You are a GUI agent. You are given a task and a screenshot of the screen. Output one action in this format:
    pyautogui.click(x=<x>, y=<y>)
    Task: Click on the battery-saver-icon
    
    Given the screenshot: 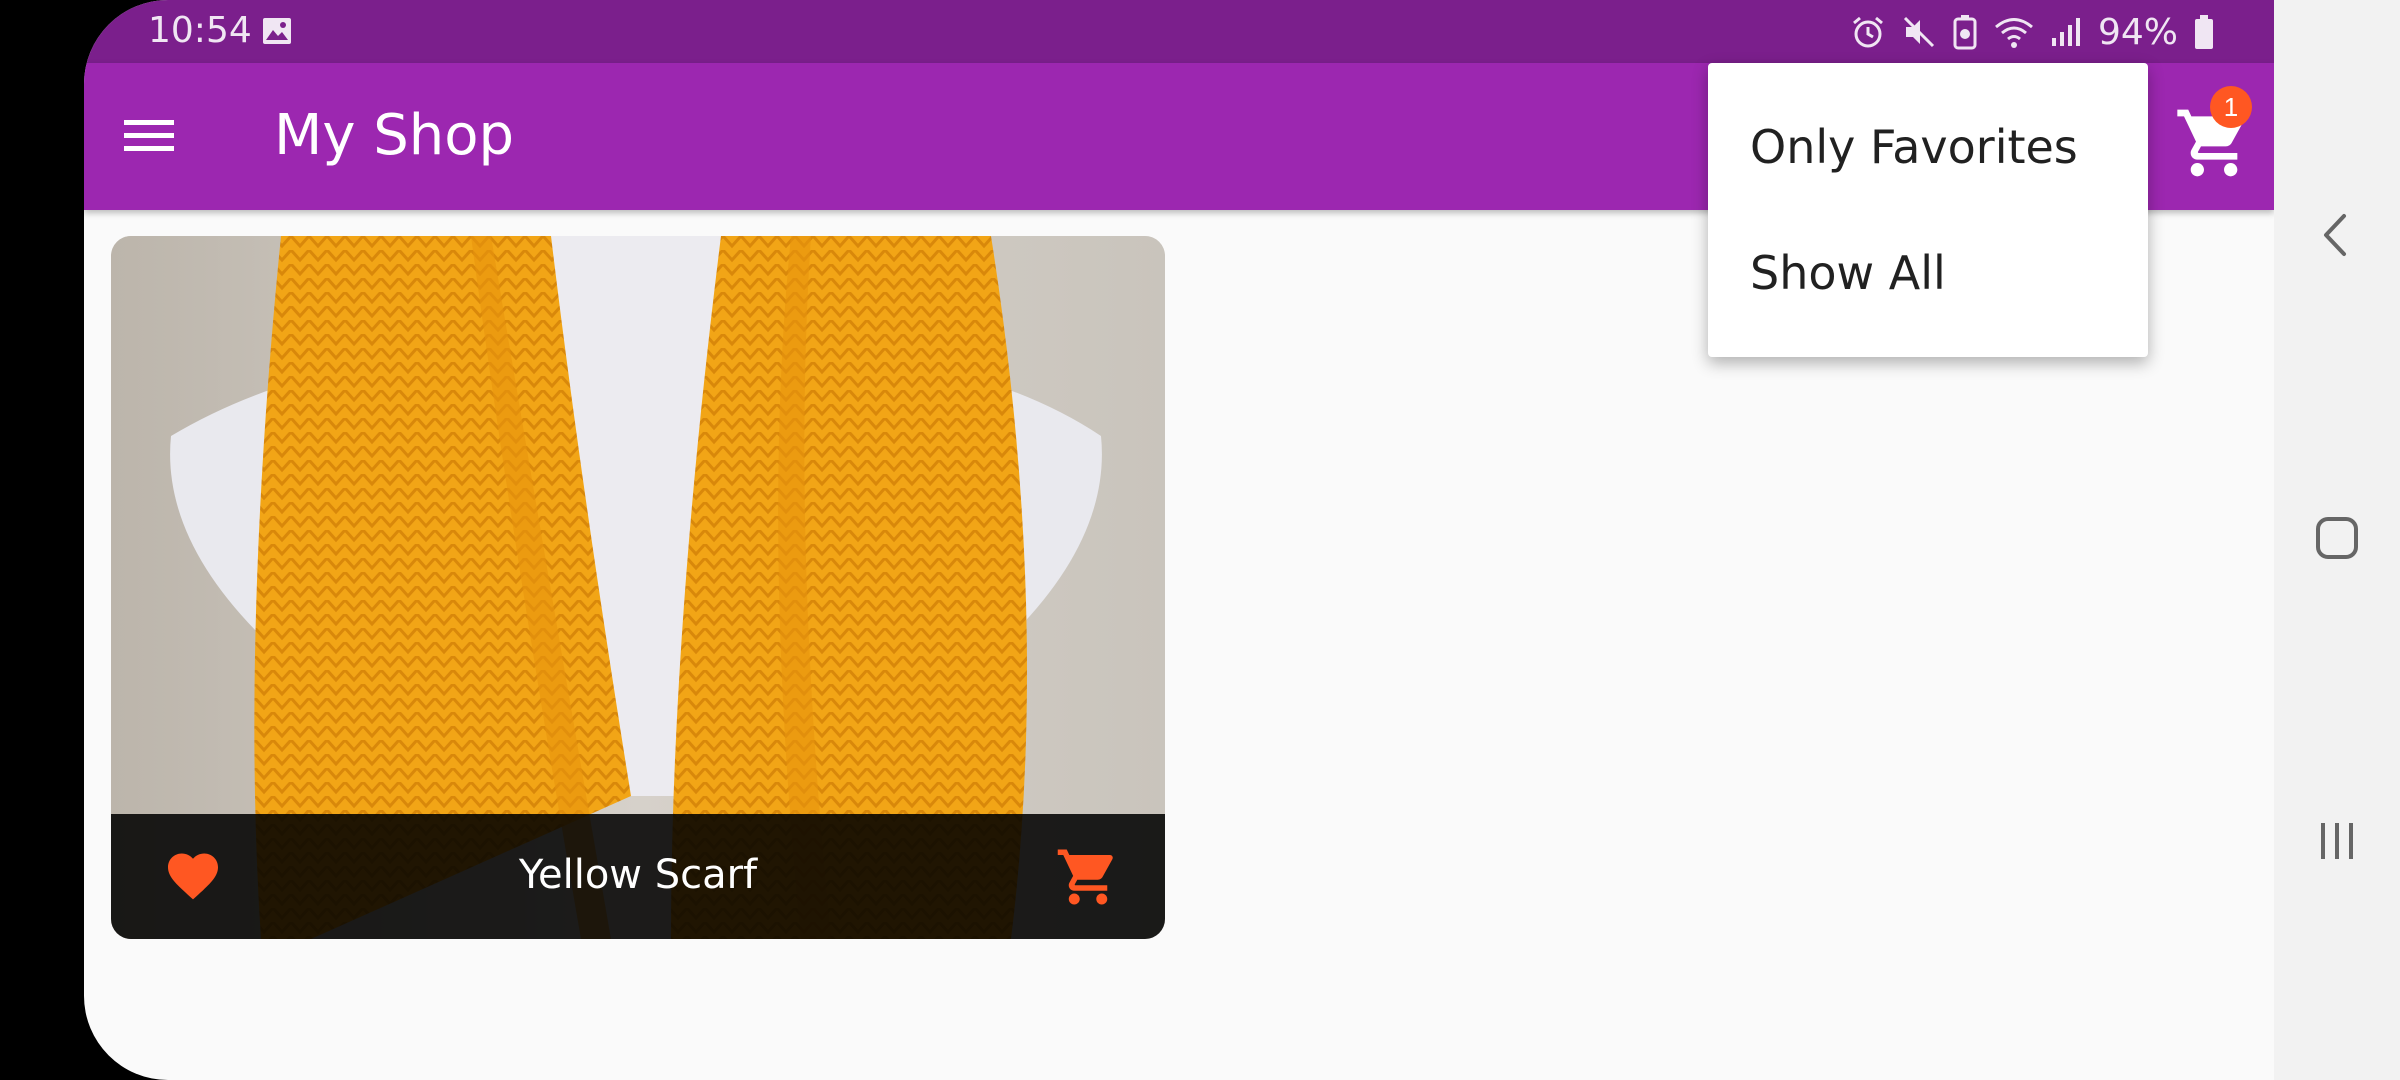 What is the action you would take?
    pyautogui.click(x=1965, y=32)
    